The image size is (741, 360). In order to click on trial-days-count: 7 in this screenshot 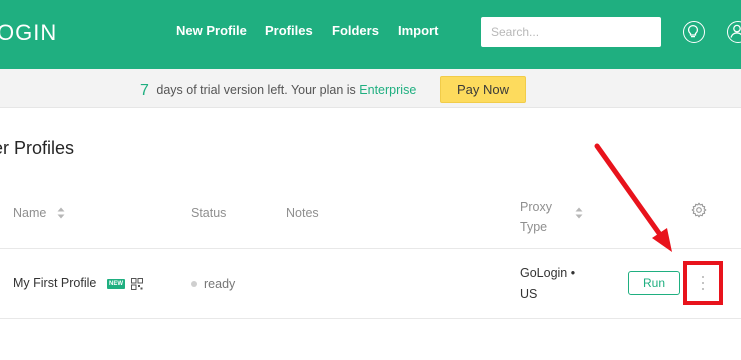, I will do `click(144, 90)`.